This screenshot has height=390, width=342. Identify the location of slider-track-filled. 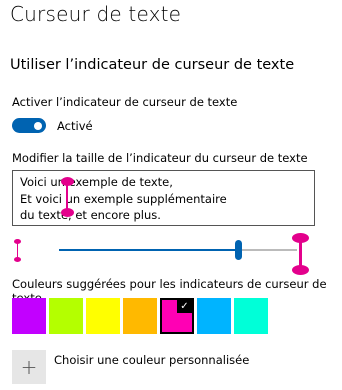
(149, 250).